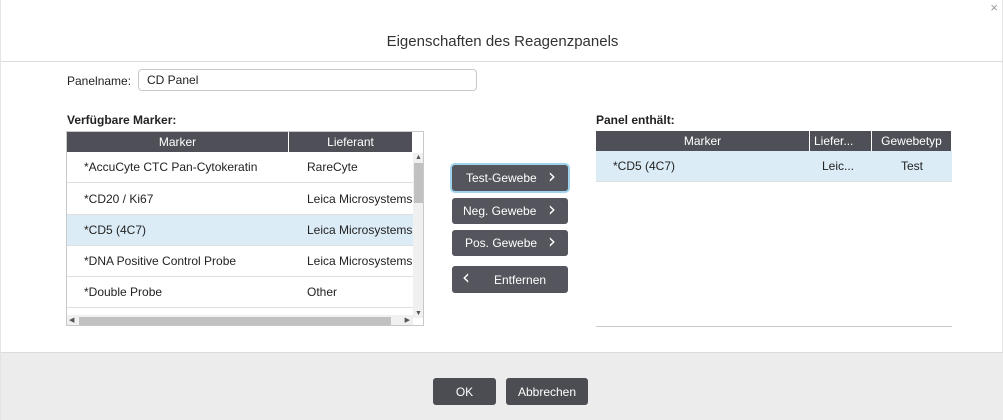 The image size is (1003, 420). What do you see at coordinates (520, 280) in the screenshot?
I see `remove-label: Entfernen` at bounding box center [520, 280].